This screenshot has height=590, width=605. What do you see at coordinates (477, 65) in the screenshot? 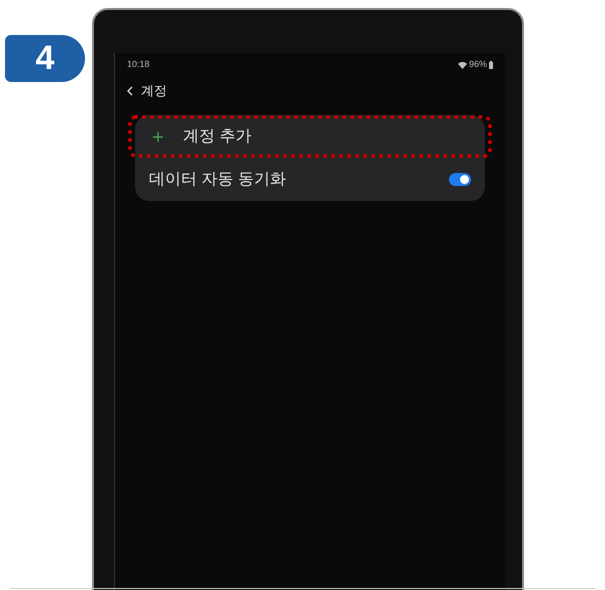
I see `battery-percent: 96%` at bounding box center [477, 65].